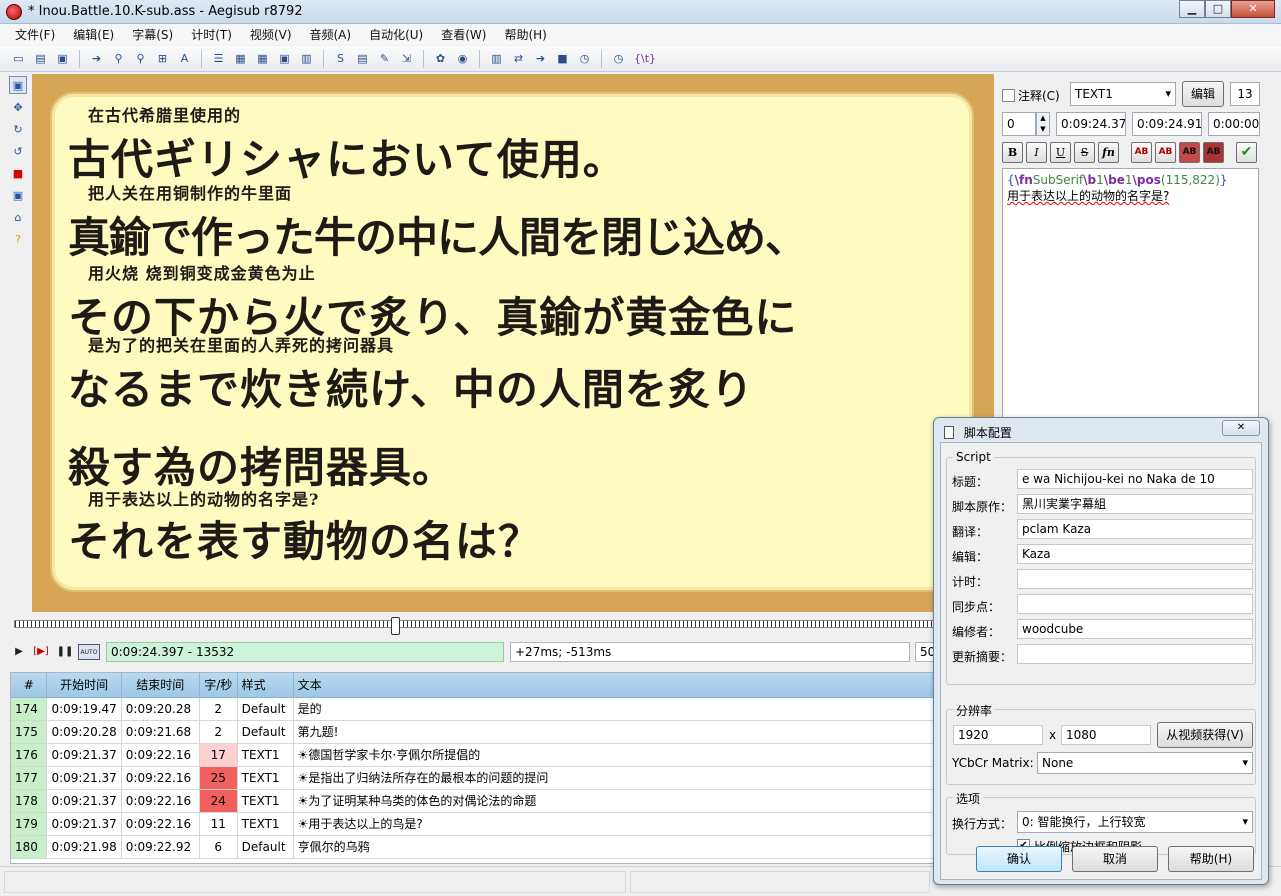  What do you see at coordinates (1036, 152) in the screenshot?
I see `italic-button: I` at bounding box center [1036, 152].